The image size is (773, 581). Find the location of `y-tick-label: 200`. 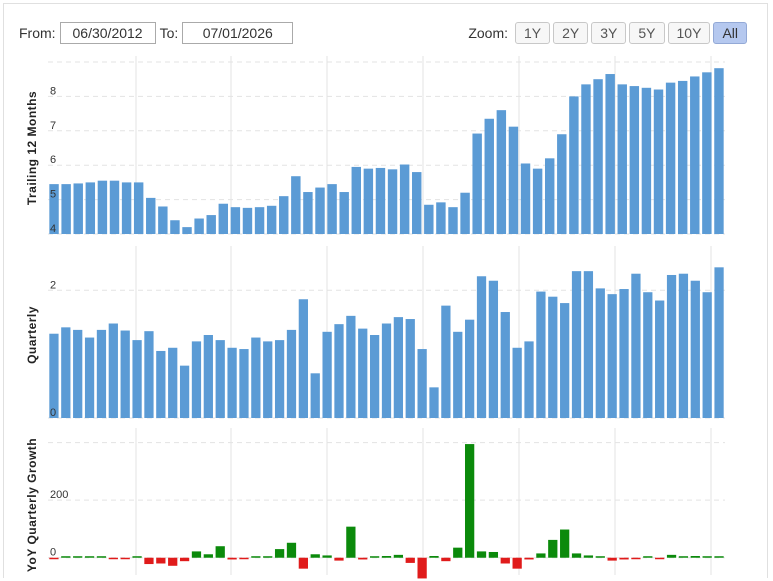

y-tick-label: 200 is located at coordinates (59, 495).